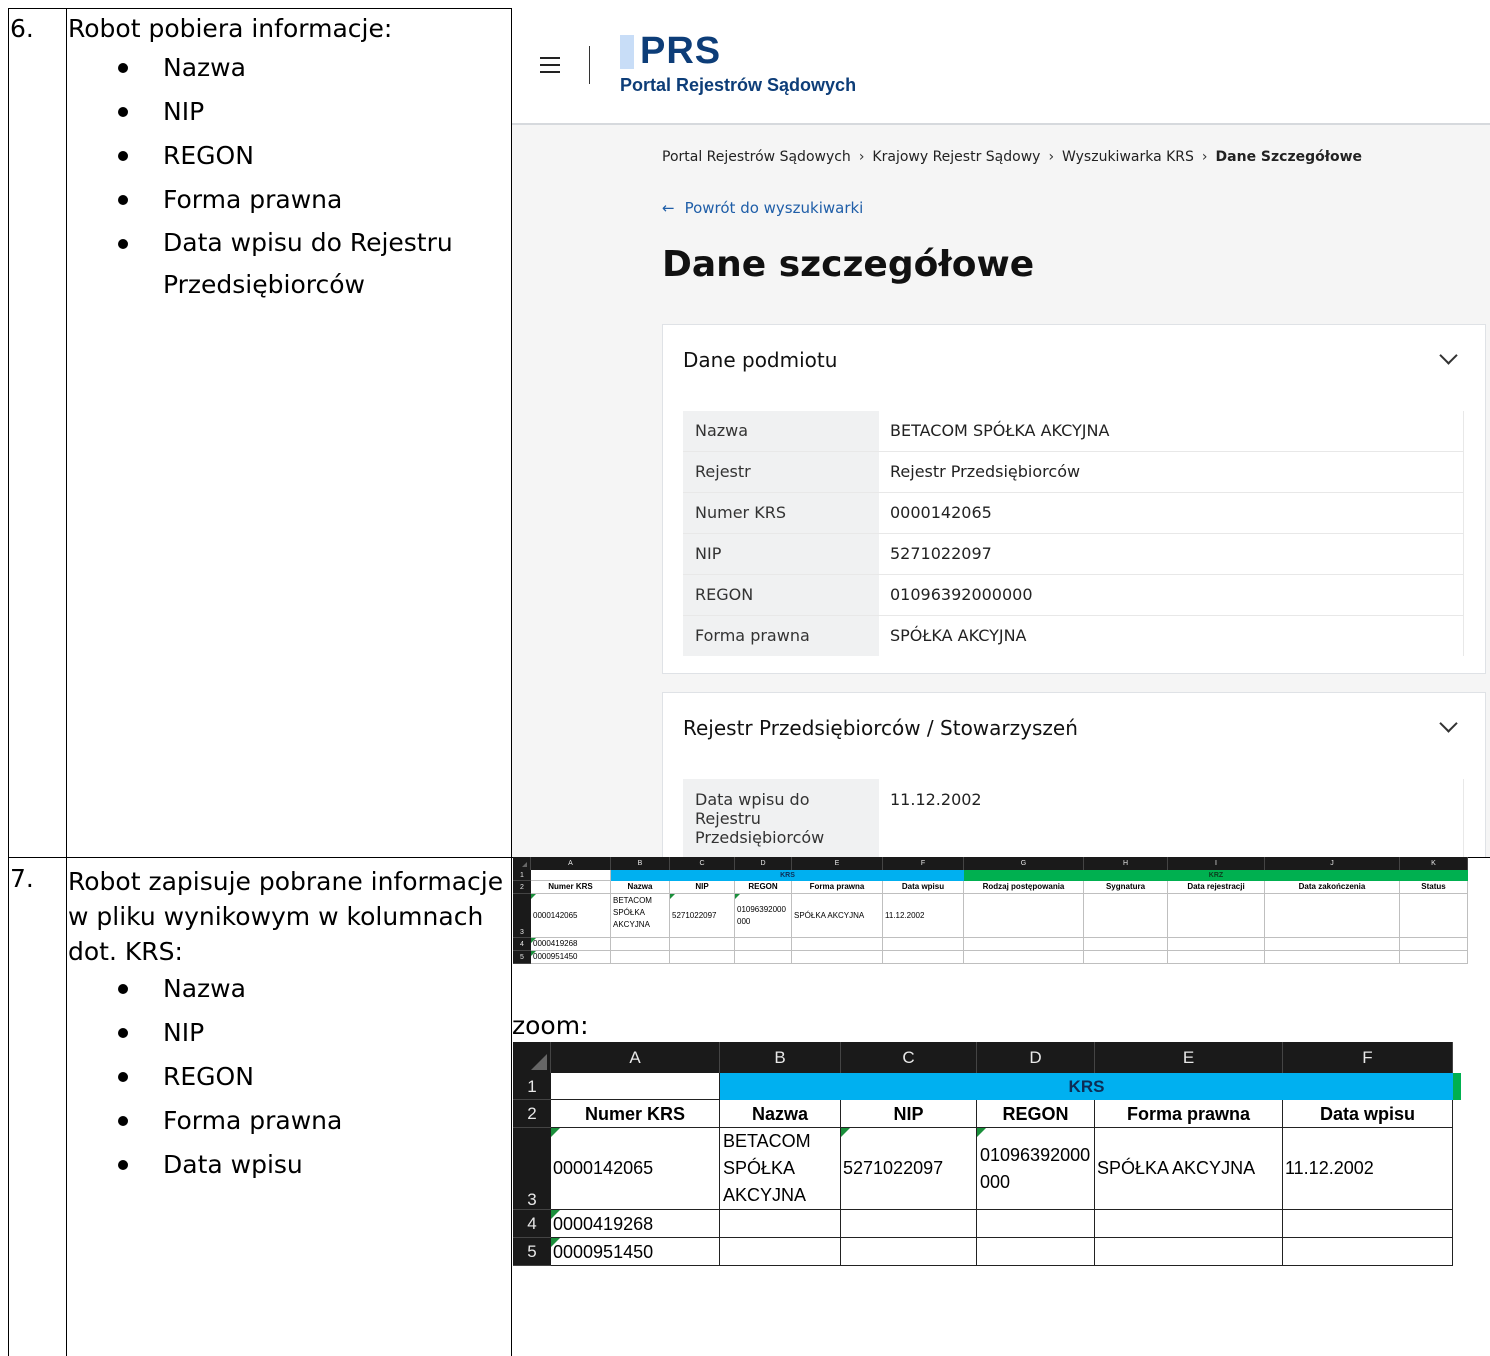 The height and width of the screenshot is (1356, 1490). What do you see at coordinates (1024, 863) in the screenshot?
I see `column-header: G` at bounding box center [1024, 863].